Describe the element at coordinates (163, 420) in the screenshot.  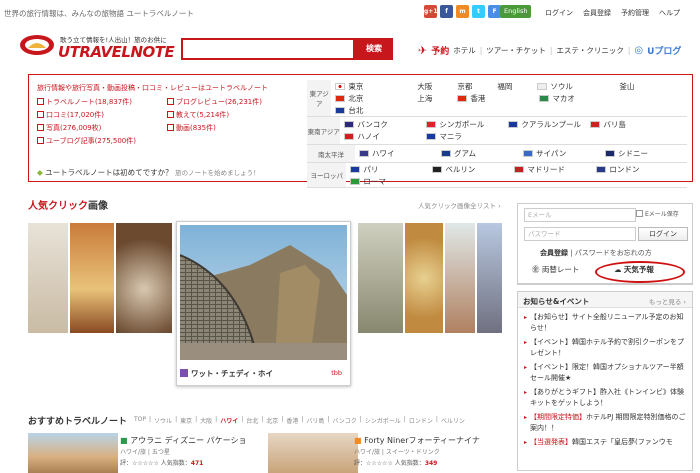
I see `tab-1: ソウル` at that location.